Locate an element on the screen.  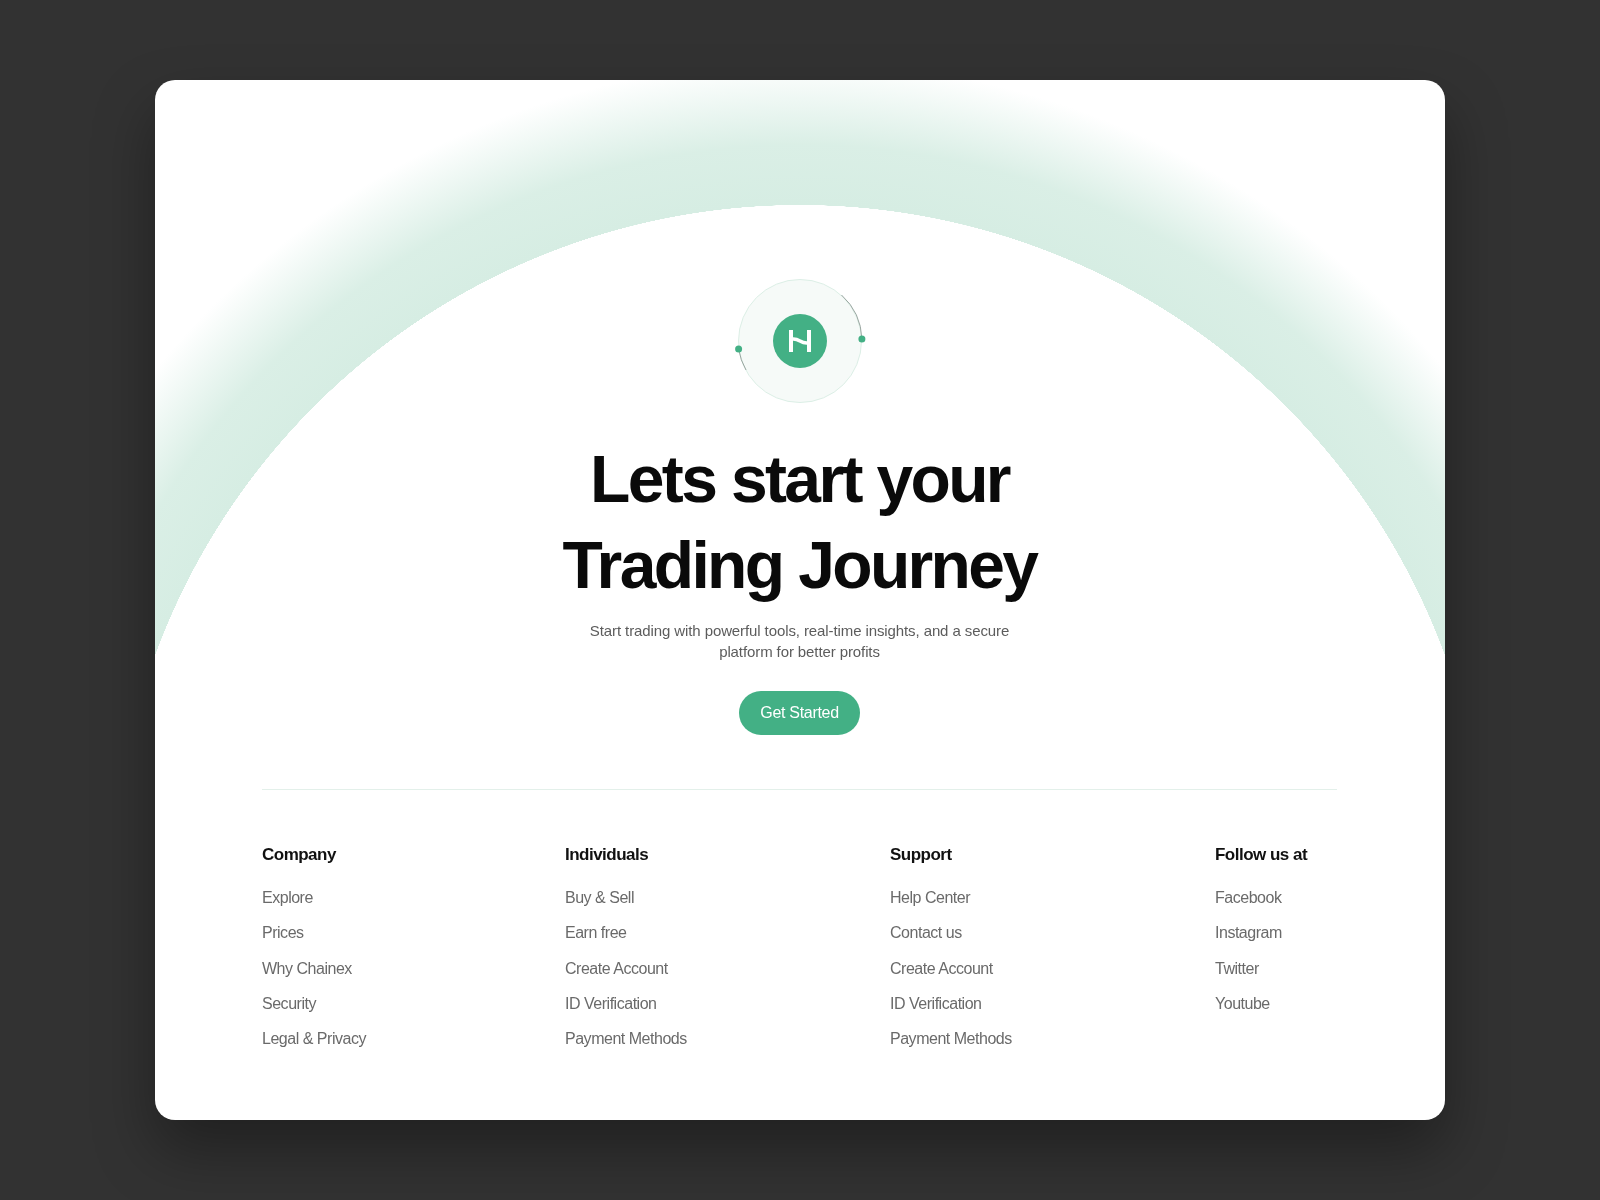
hero-heading: Lets start your Trading Journey is located at coordinates (800, 522).